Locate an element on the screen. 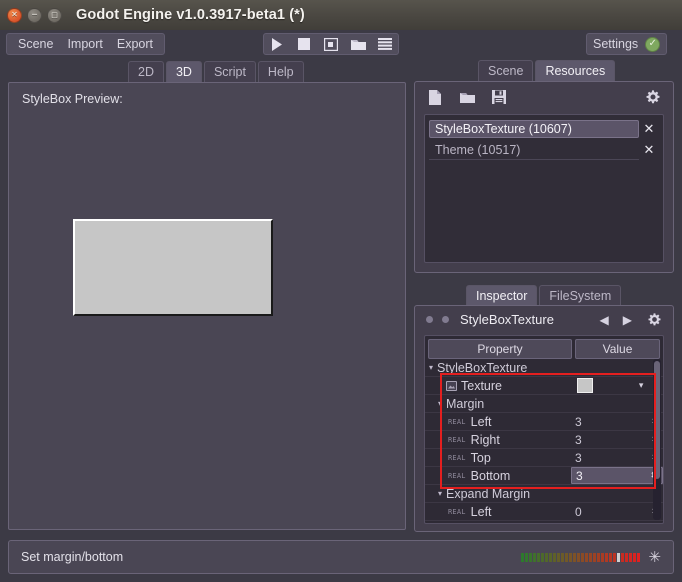 The height and width of the screenshot is (582, 682). table-row: Texture ▾ ❯ is located at coordinates (544, 386).